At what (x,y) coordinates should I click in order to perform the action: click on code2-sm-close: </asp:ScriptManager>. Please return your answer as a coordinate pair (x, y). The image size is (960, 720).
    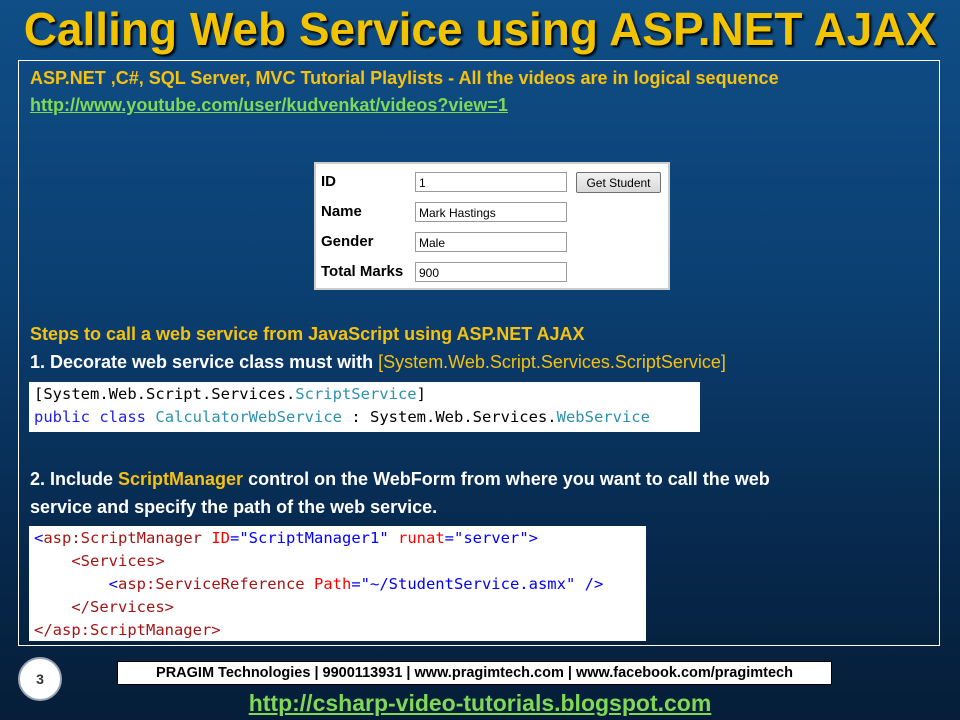
    Looking at the image, I should click on (127, 630).